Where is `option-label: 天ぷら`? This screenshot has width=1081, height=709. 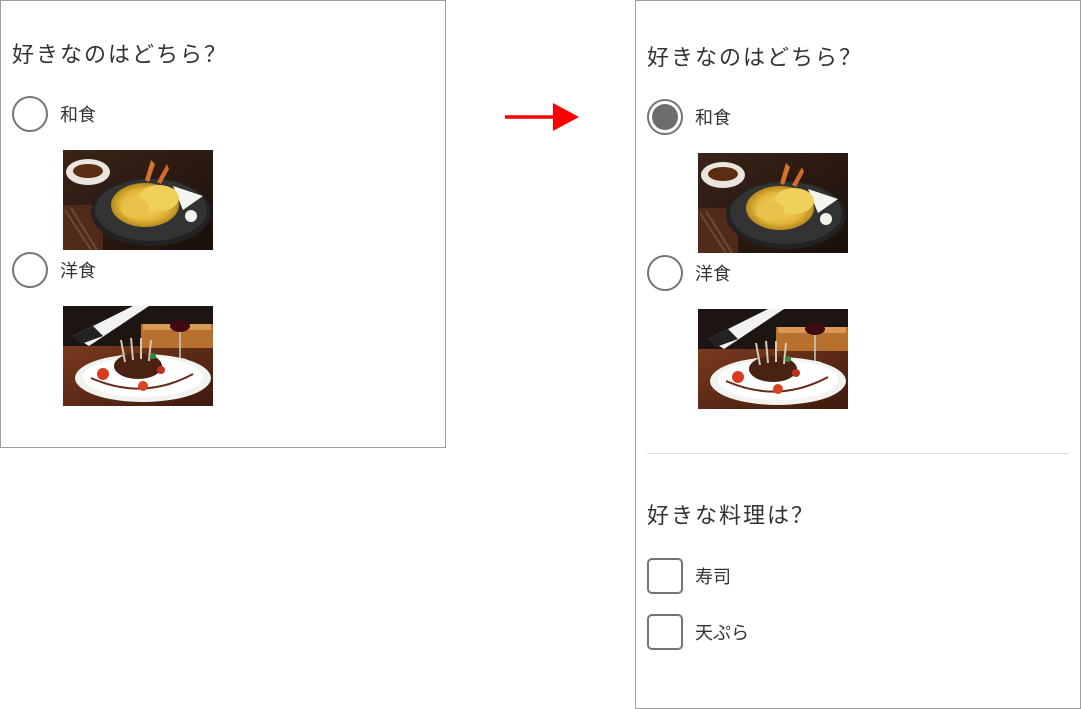 option-label: 天ぷら is located at coordinates (722, 633).